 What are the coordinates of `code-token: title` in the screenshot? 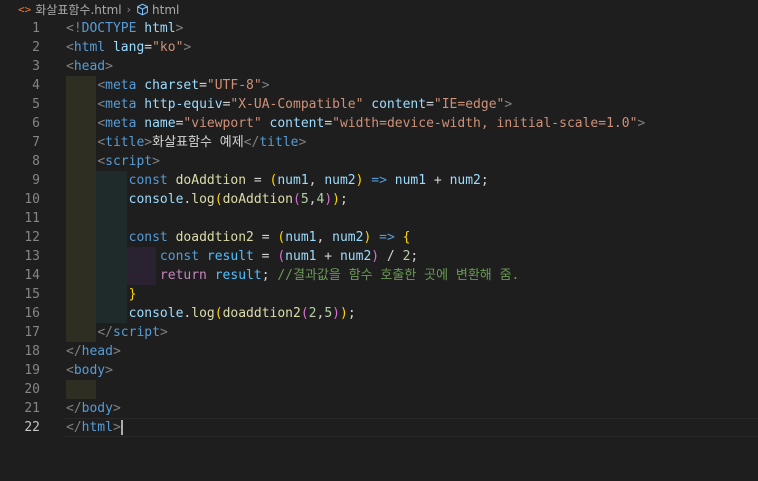 It's located at (279, 142).